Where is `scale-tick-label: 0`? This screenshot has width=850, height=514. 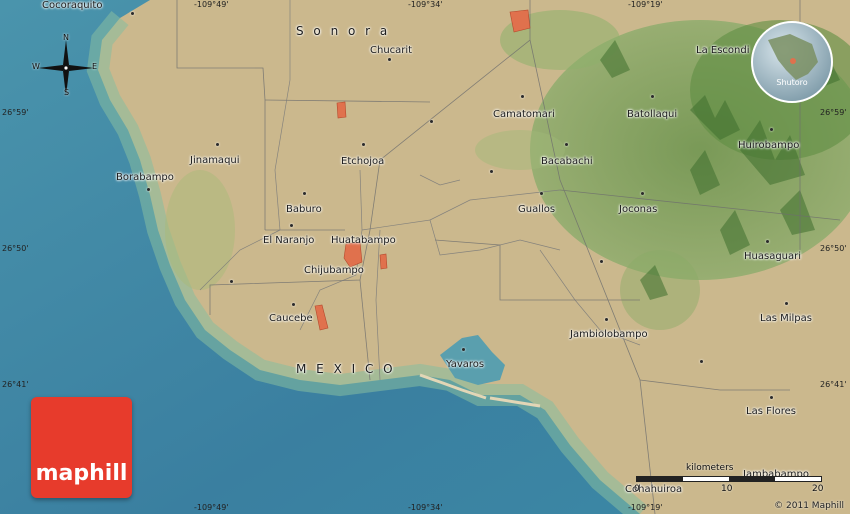
scale-tick-label: 0 is located at coordinates (637, 489).